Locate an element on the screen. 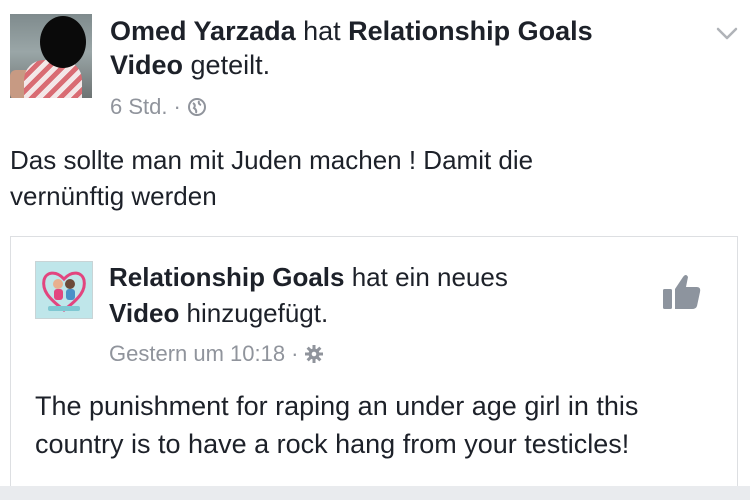  thumbs-up-icon is located at coordinates (682, 292).